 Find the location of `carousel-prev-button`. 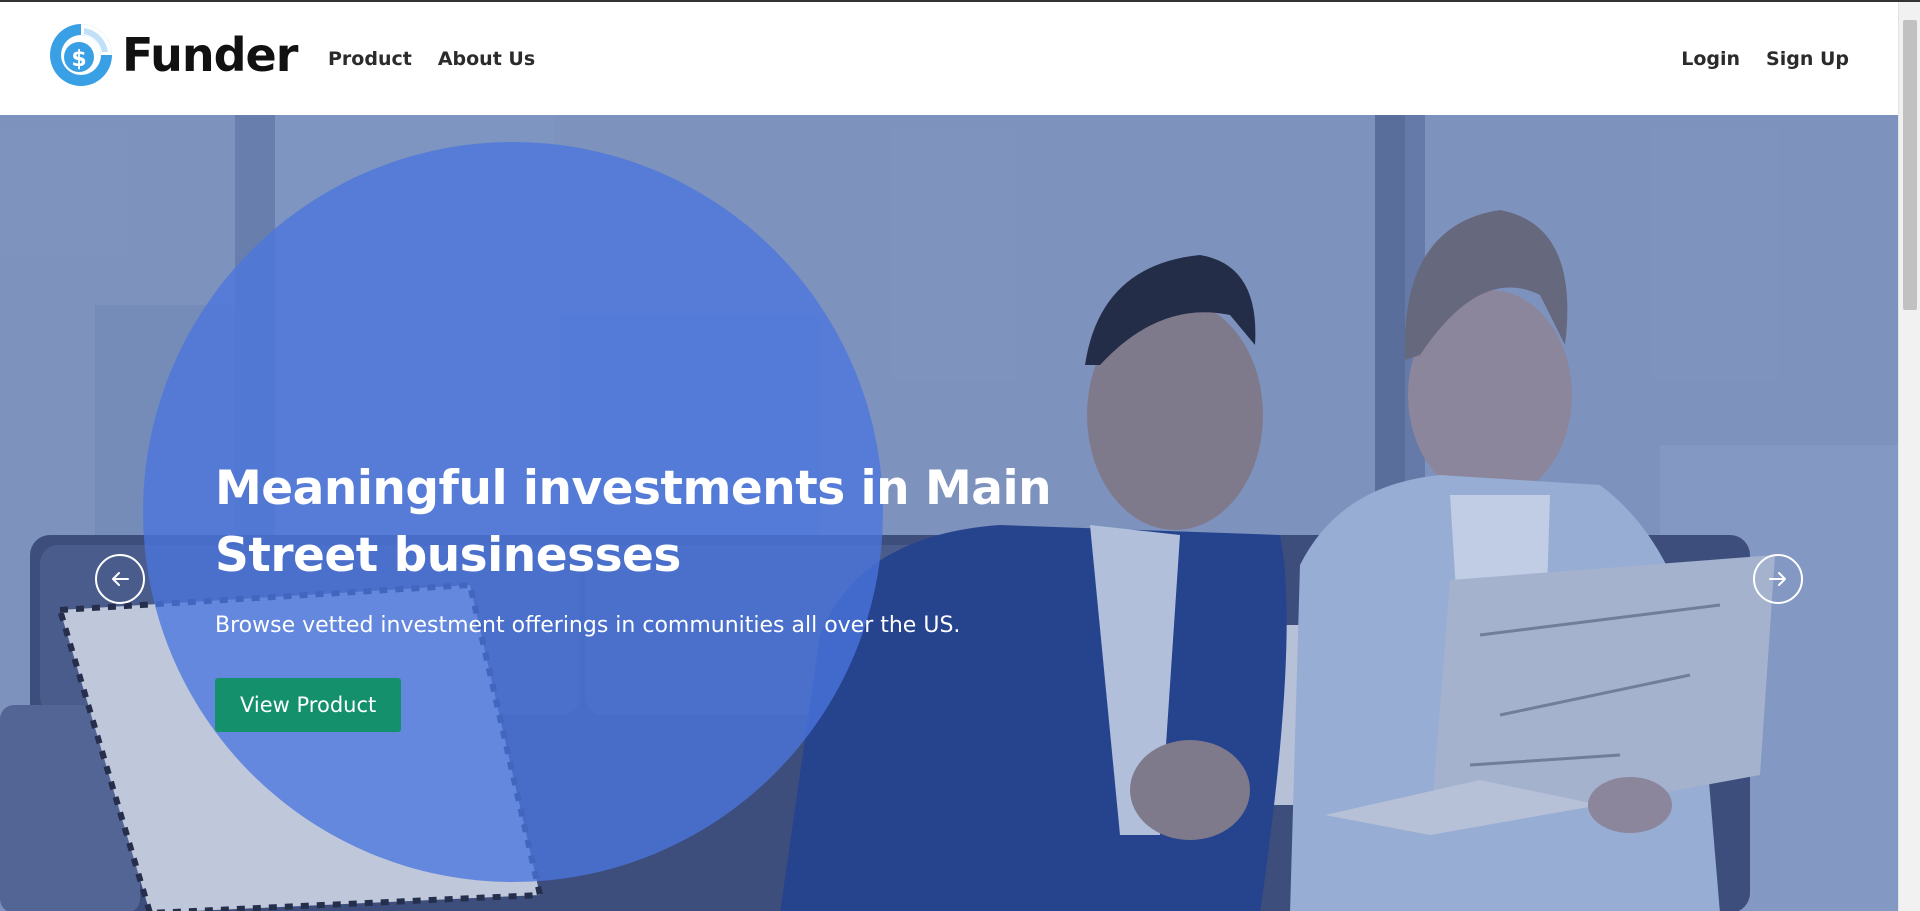

carousel-prev-button is located at coordinates (120, 579).